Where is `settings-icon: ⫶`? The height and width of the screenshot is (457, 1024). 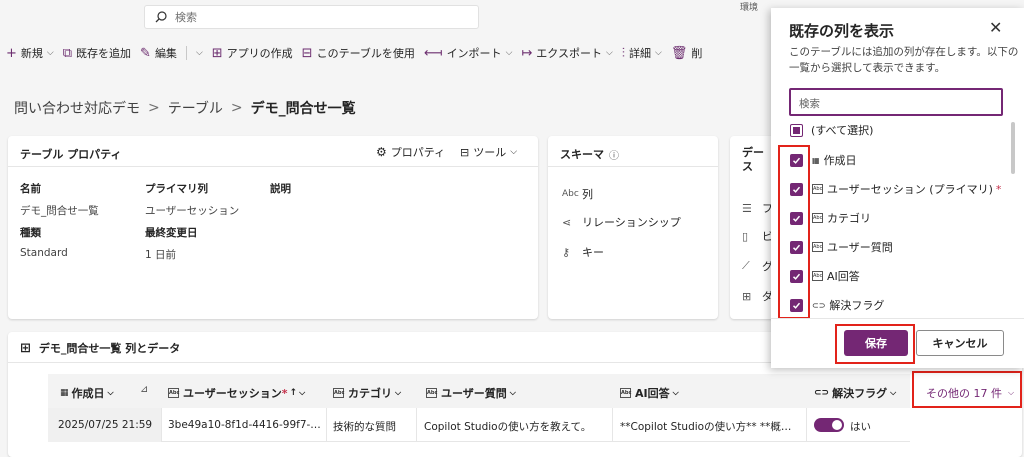 settings-icon: ⫶ is located at coordinates (623, 53).